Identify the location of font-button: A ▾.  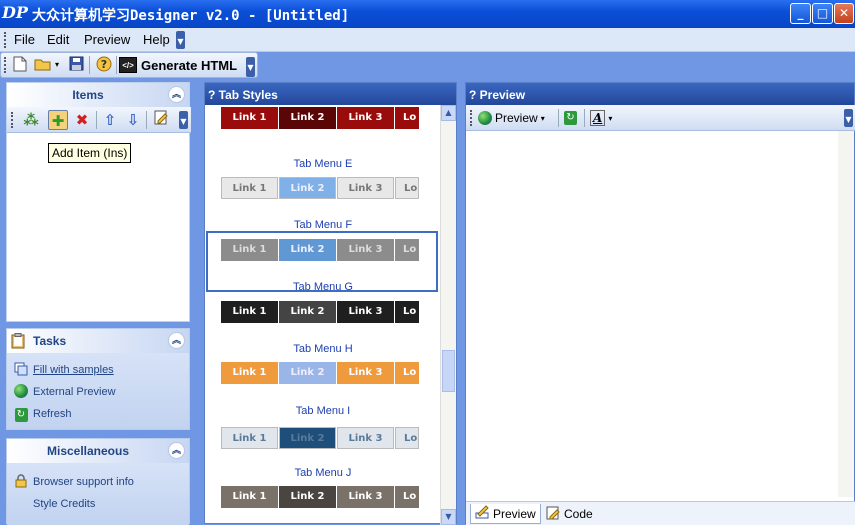
(601, 118).